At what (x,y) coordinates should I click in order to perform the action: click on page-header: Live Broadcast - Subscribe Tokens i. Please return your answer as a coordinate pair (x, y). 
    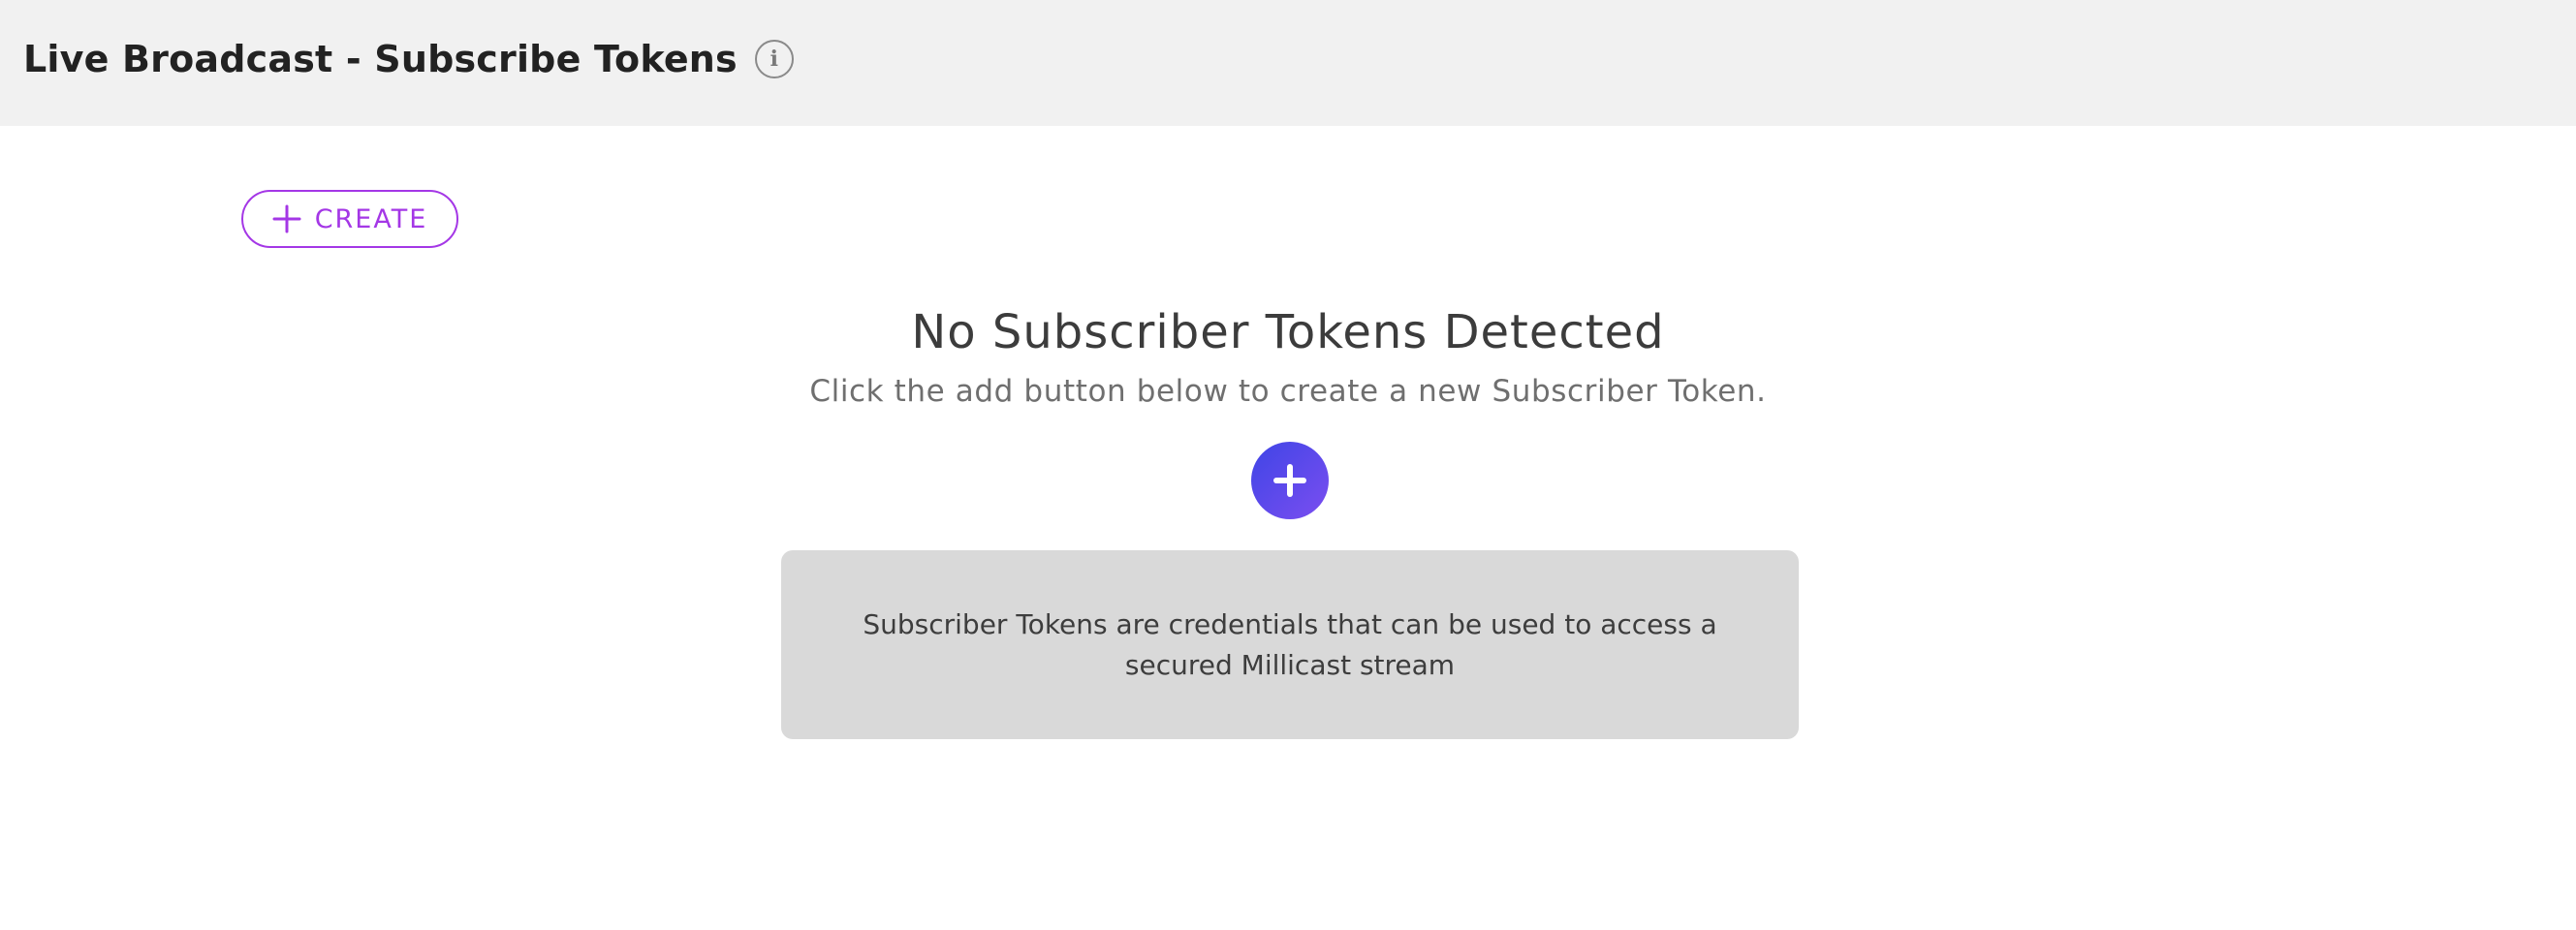
    Looking at the image, I should click on (1288, 63).